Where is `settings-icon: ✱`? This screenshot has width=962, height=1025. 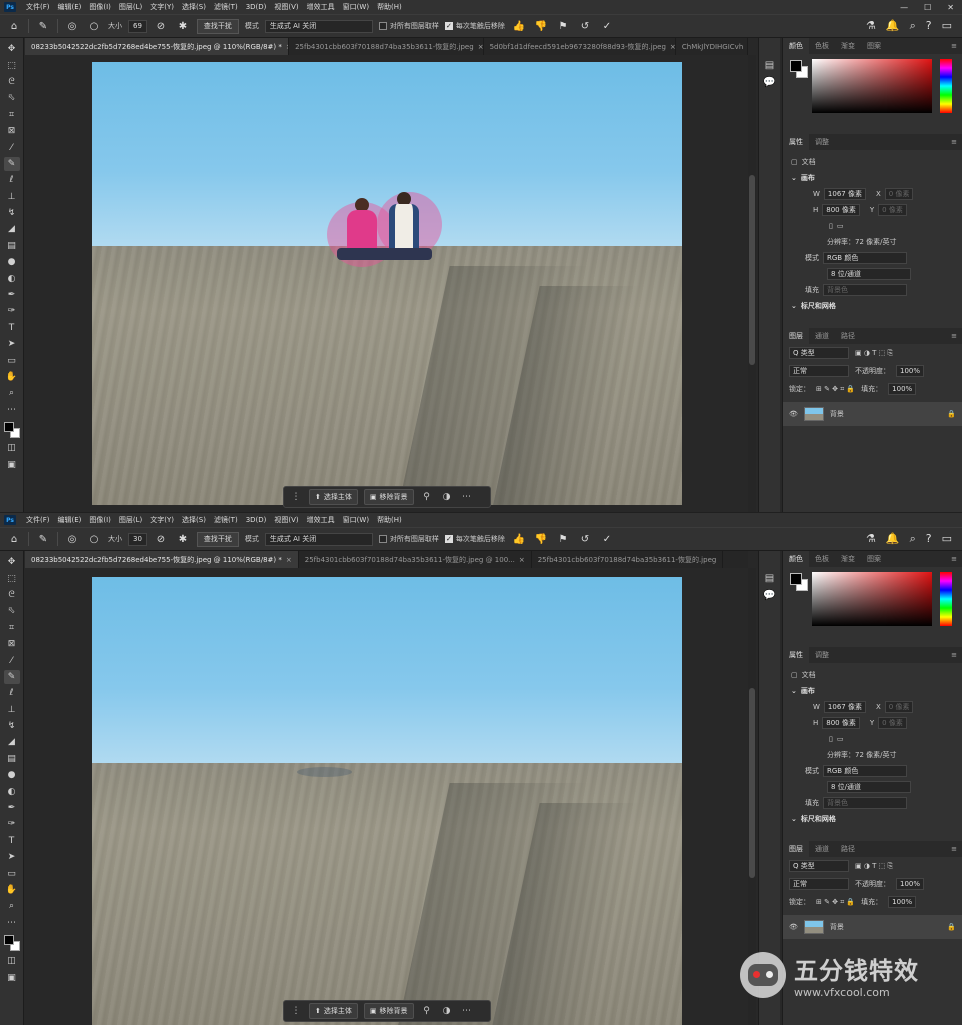
settings-icon: ✱ is located at coordinates (183, 26).